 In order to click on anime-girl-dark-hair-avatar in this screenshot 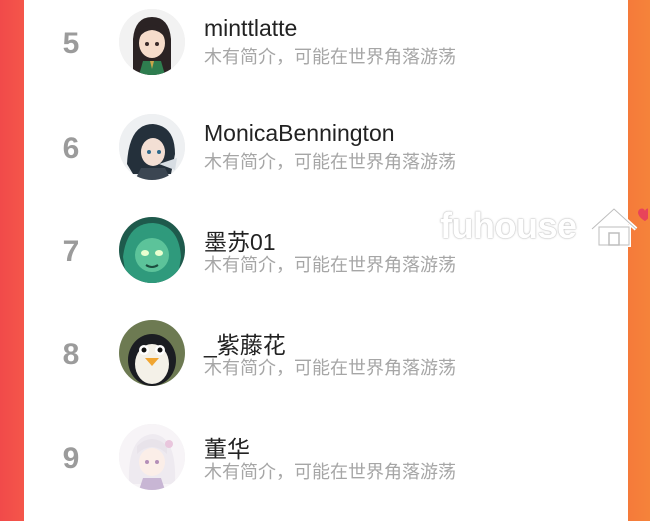, I will do `click(152, 42)`.